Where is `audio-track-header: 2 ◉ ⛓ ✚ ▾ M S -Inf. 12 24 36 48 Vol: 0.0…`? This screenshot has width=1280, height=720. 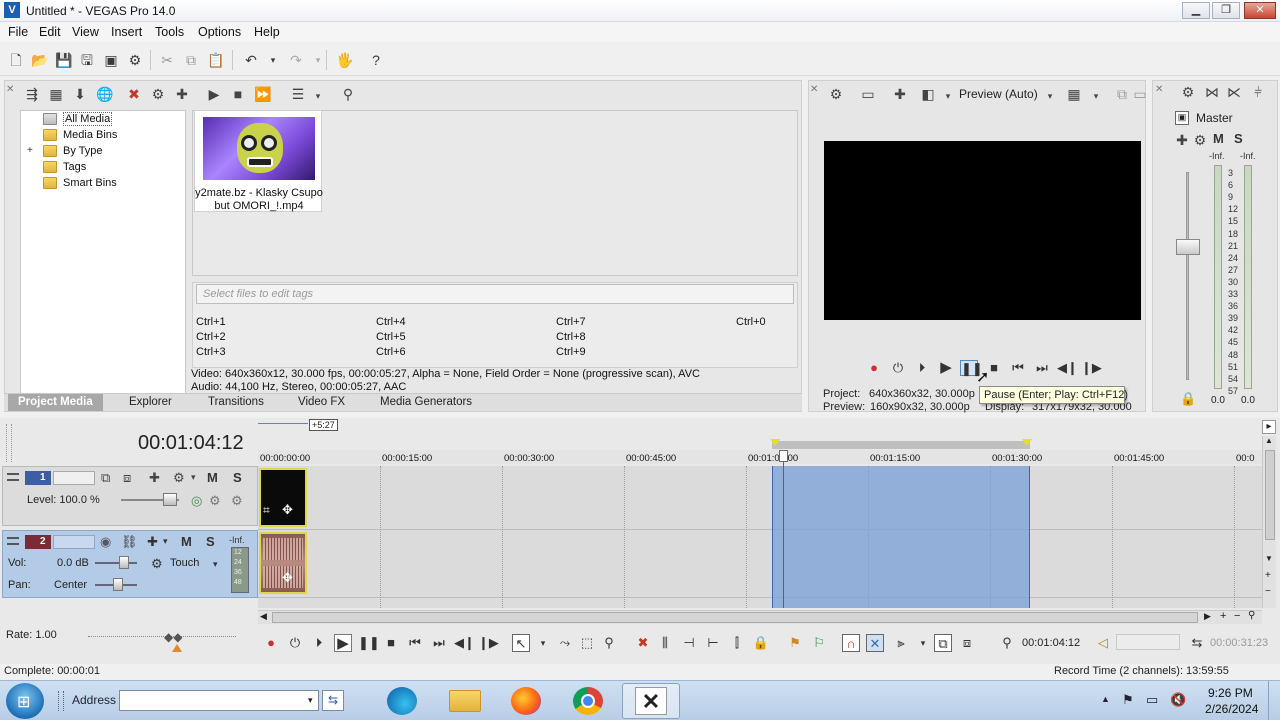
audio-track-header: 2 ◉ ⛓ ✚ ▾ M S -Inf. 12 24 36 48 Vol: 0.0… is located at coordinates (130, 564).